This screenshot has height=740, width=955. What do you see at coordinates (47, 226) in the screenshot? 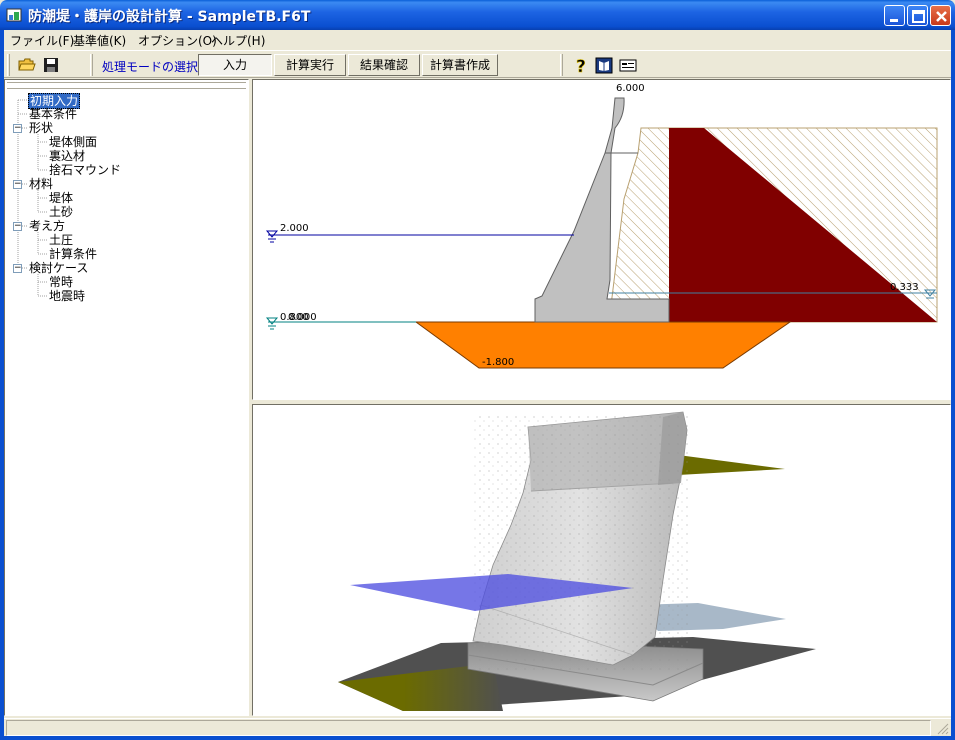
I see `tree-item-approach: 考え方` at bounding box center [47, 226].